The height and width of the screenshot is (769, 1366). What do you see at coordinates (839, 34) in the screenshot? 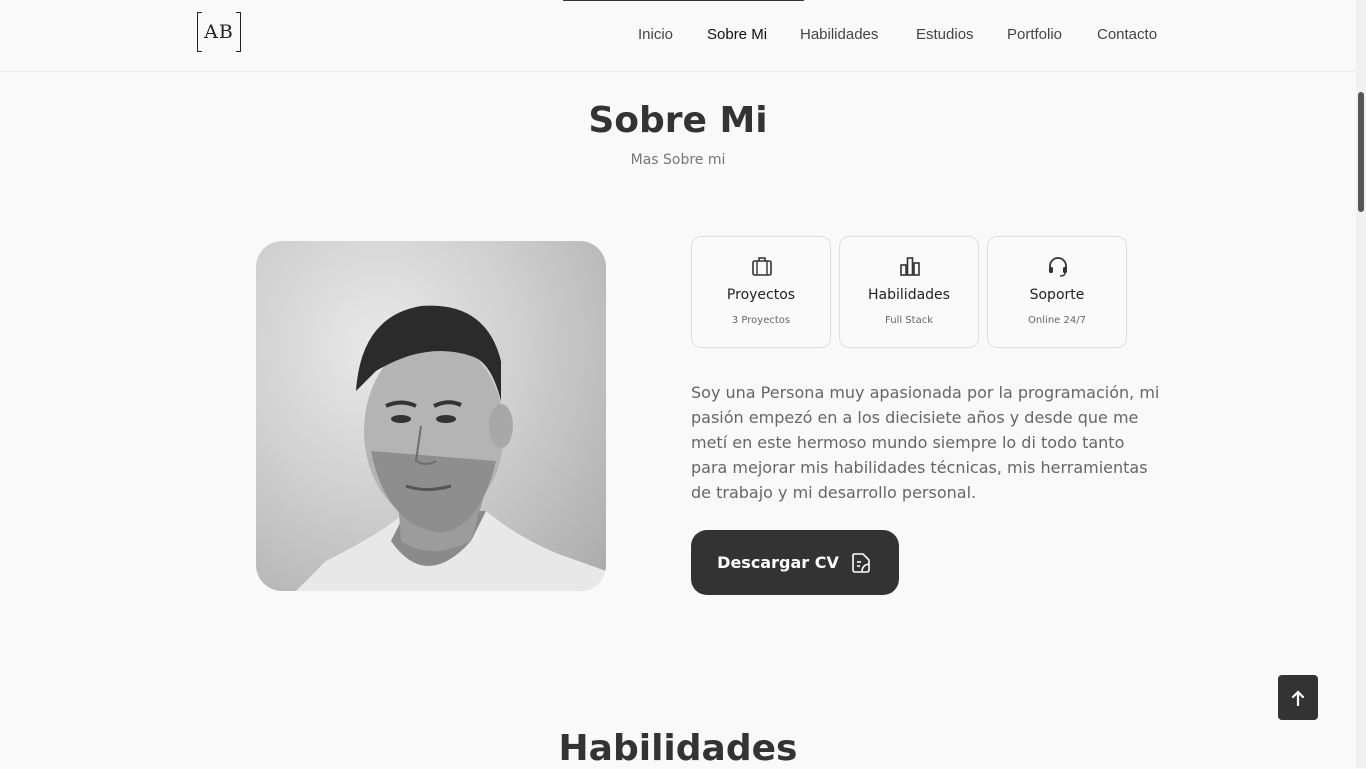
I see `nav-habilidades: Habilidades` at bounding box center [839, 34].